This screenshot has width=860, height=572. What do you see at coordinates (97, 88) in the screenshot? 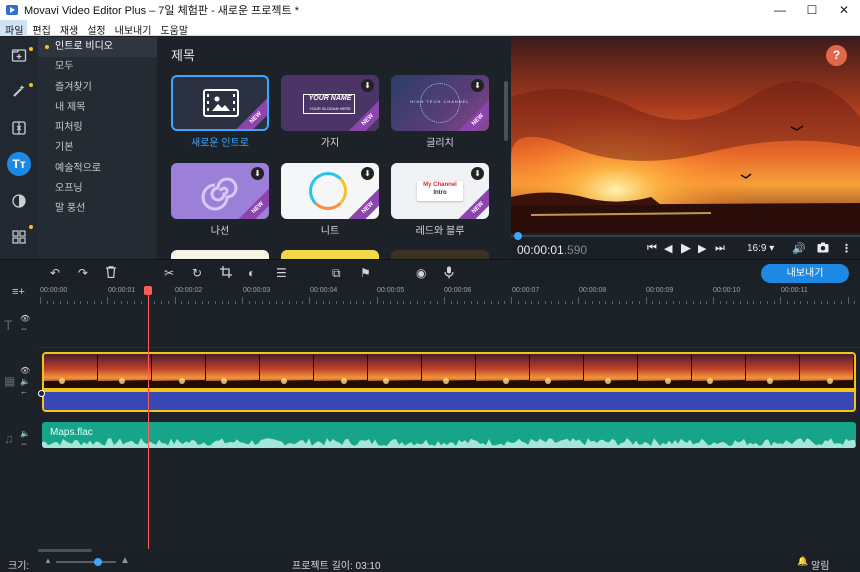
I see `category-favorites: 즐겨찾기` at bounding box center [97, 88].